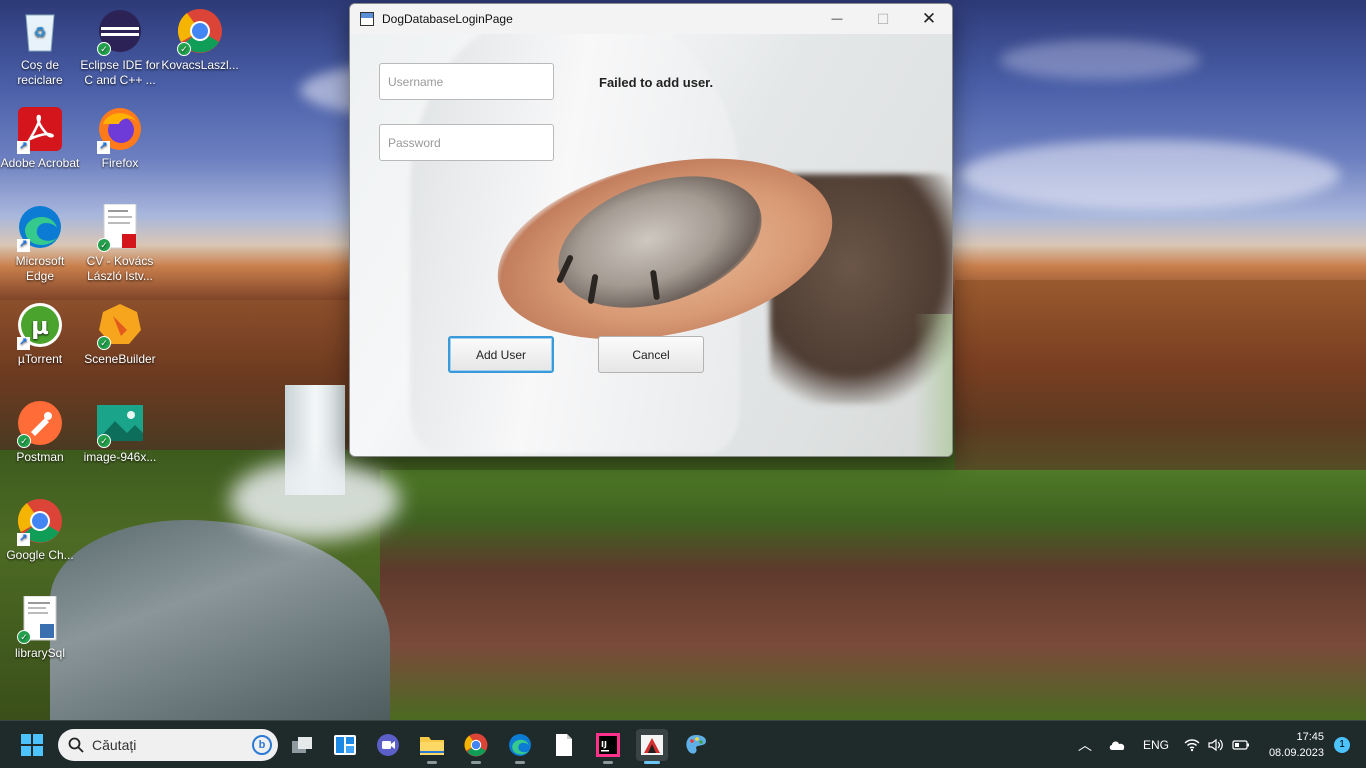 This screenshot has height=768, width=1366. What do you see at coordinates (466, 142) in the screenshot?
I see `password-field` at bounding box center [466, 142].